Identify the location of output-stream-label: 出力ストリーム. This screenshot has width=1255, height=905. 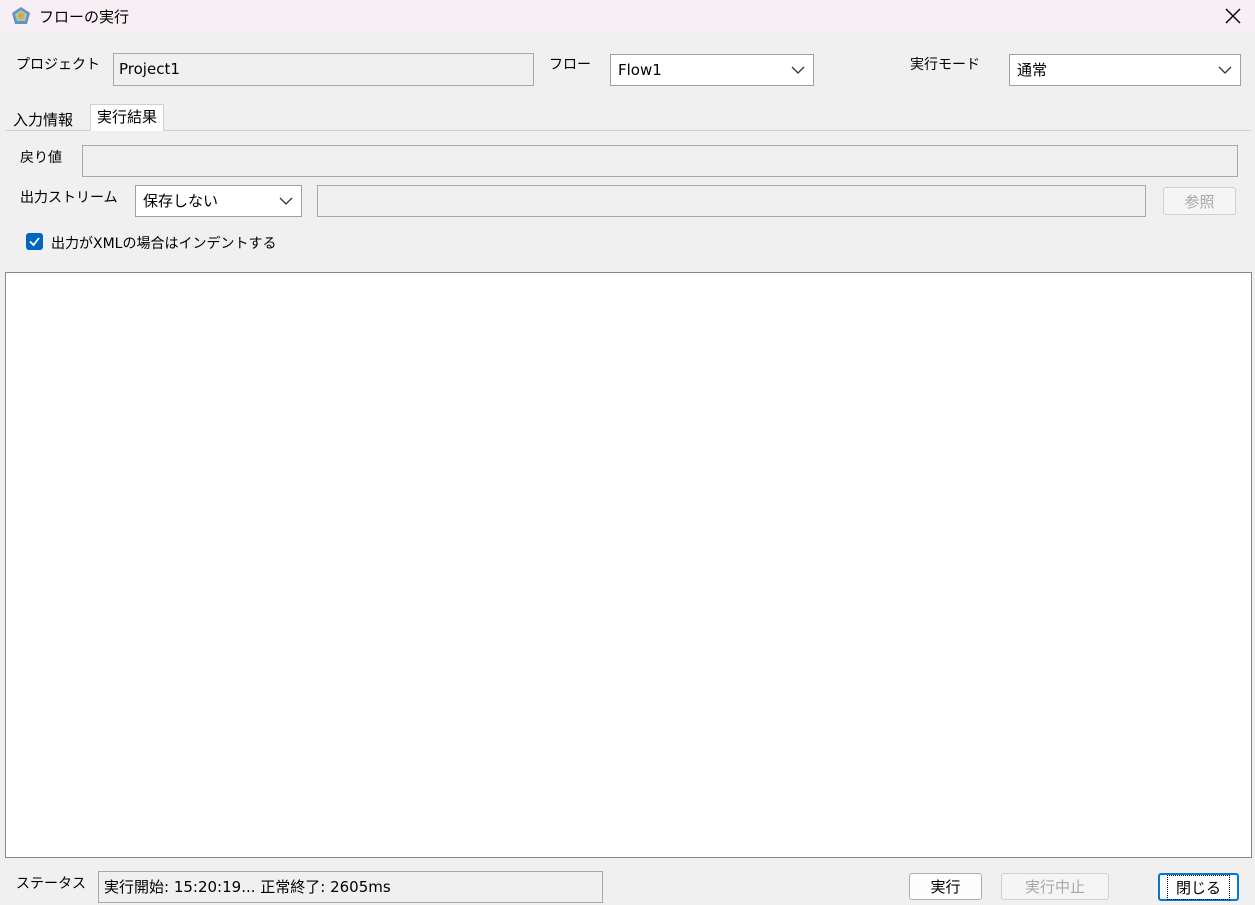
(69, 198).